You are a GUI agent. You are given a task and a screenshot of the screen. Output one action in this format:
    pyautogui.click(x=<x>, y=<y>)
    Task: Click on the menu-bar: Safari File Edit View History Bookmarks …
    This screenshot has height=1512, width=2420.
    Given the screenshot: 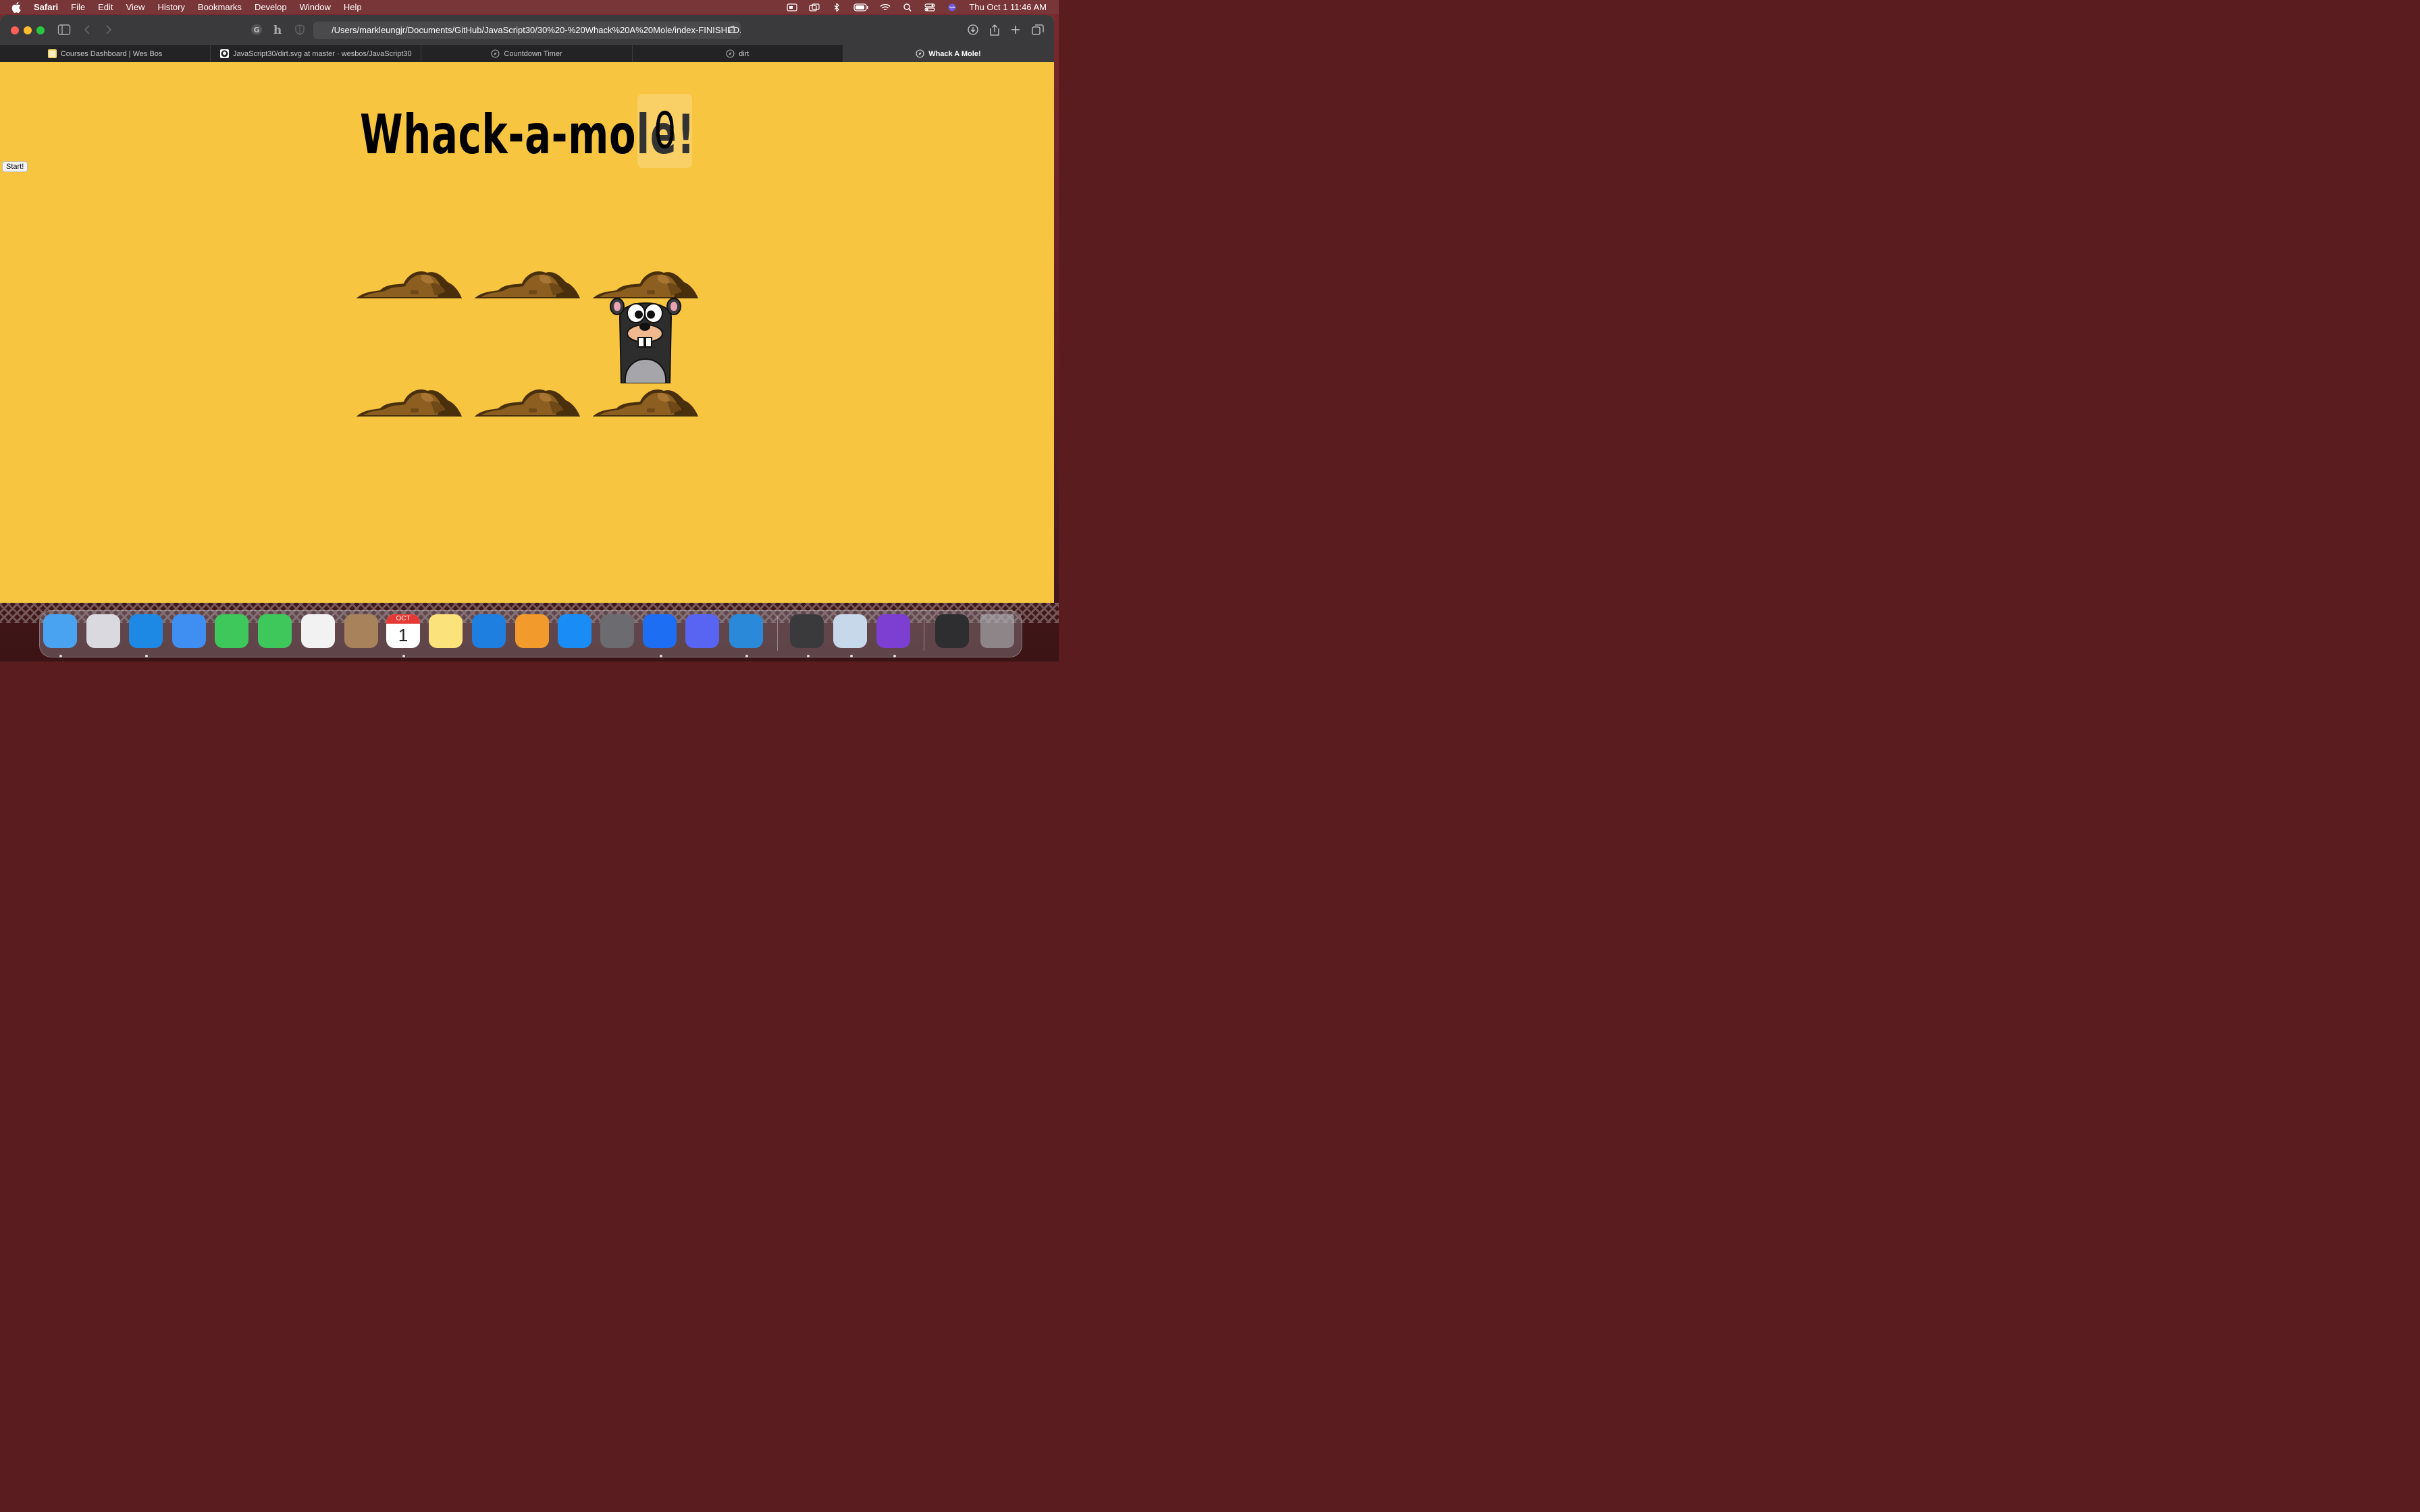 What is the action you would take?
    pyautogui.click(x=529, y=7)
    